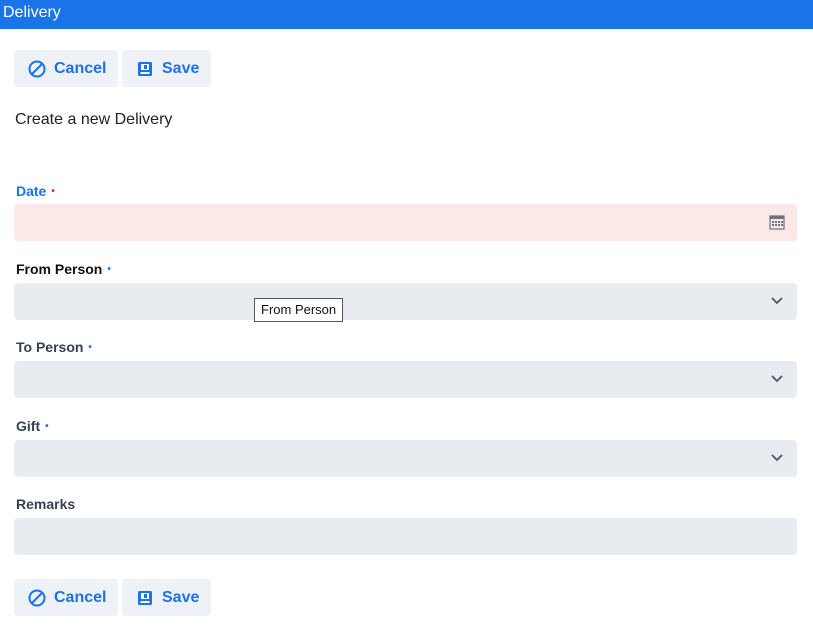 Image resolution: width=813 pixels, height=638 pixels. What do you see at coordinates (777, 222) in the screenshot?
I see `calendar-icon` at bounding box center [777, 222].